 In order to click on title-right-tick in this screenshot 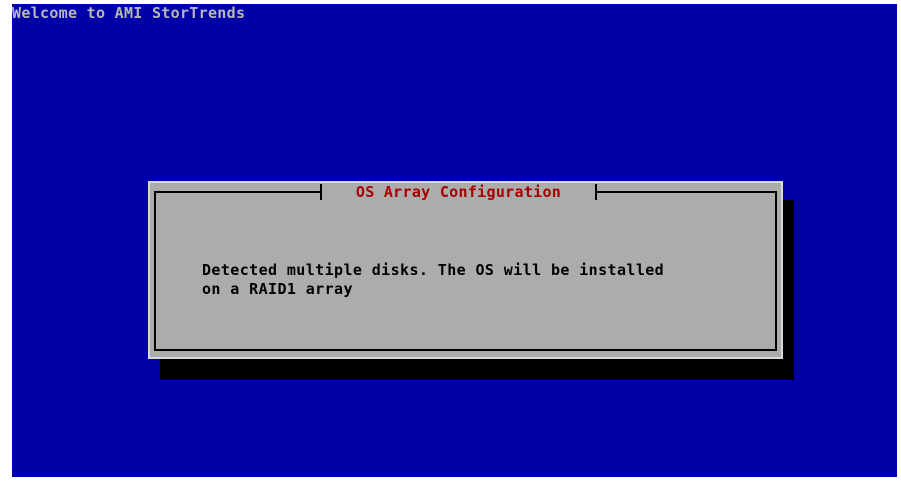, I will do `click(596, 192)`.